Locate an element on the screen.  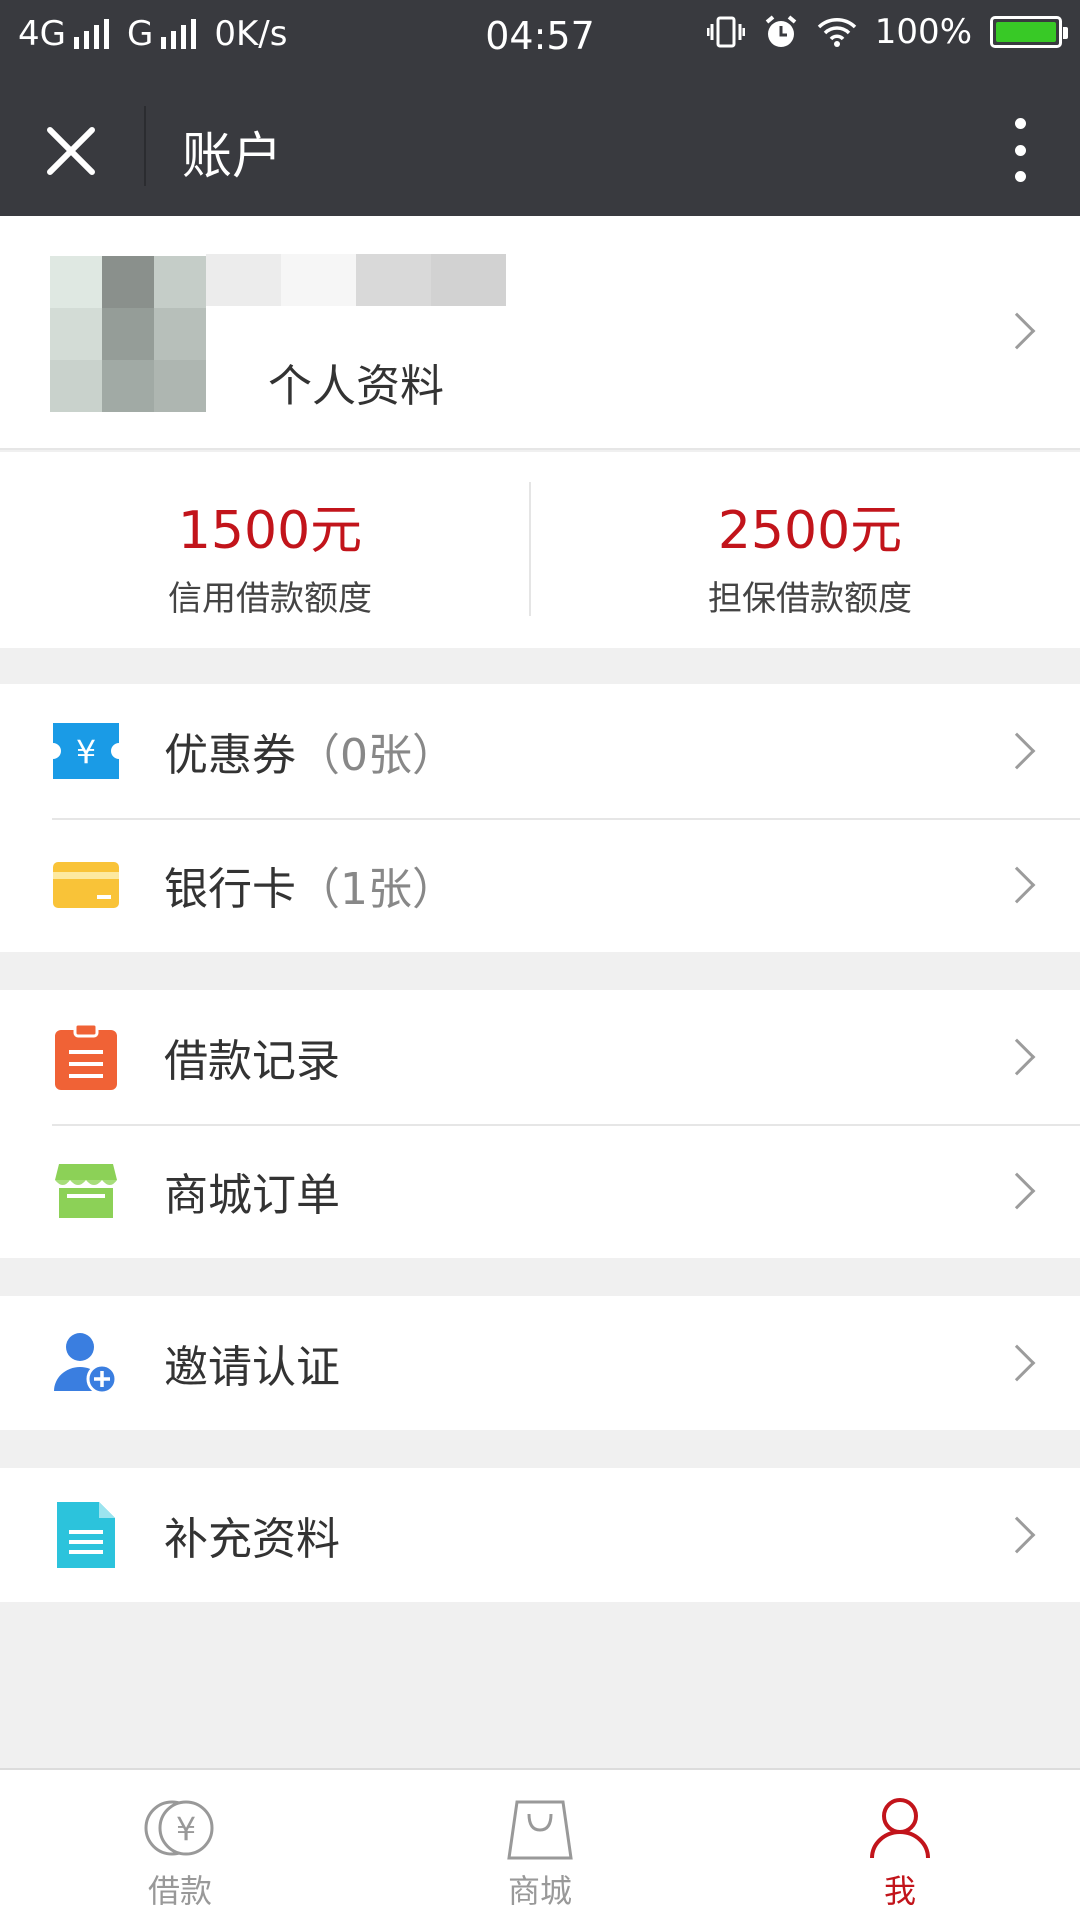
clipboard-icon is located at coordinates (86, 1057).